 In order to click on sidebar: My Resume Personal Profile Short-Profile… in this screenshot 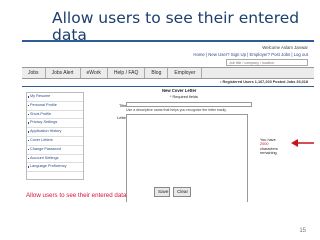, I will do `click(55, 136)`.